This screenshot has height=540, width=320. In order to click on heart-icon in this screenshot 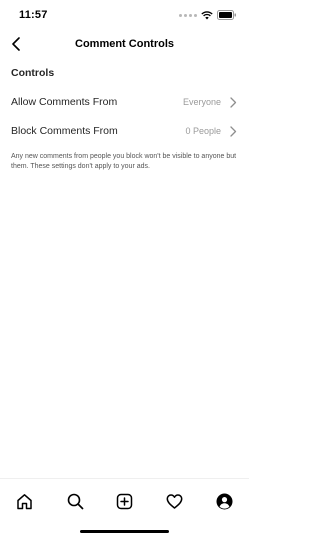, I will do `click(174, 501)`.